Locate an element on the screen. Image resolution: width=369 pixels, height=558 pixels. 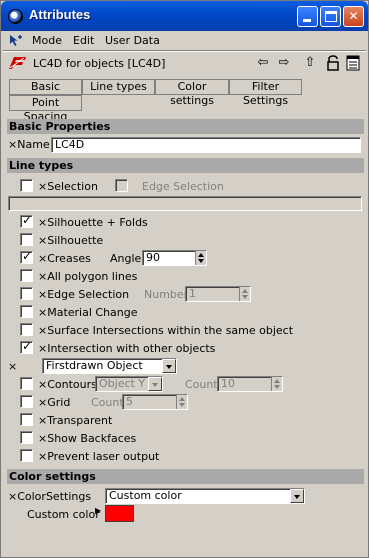
silhouette-label-text: Silhouette is located at coordinates (75, 240).